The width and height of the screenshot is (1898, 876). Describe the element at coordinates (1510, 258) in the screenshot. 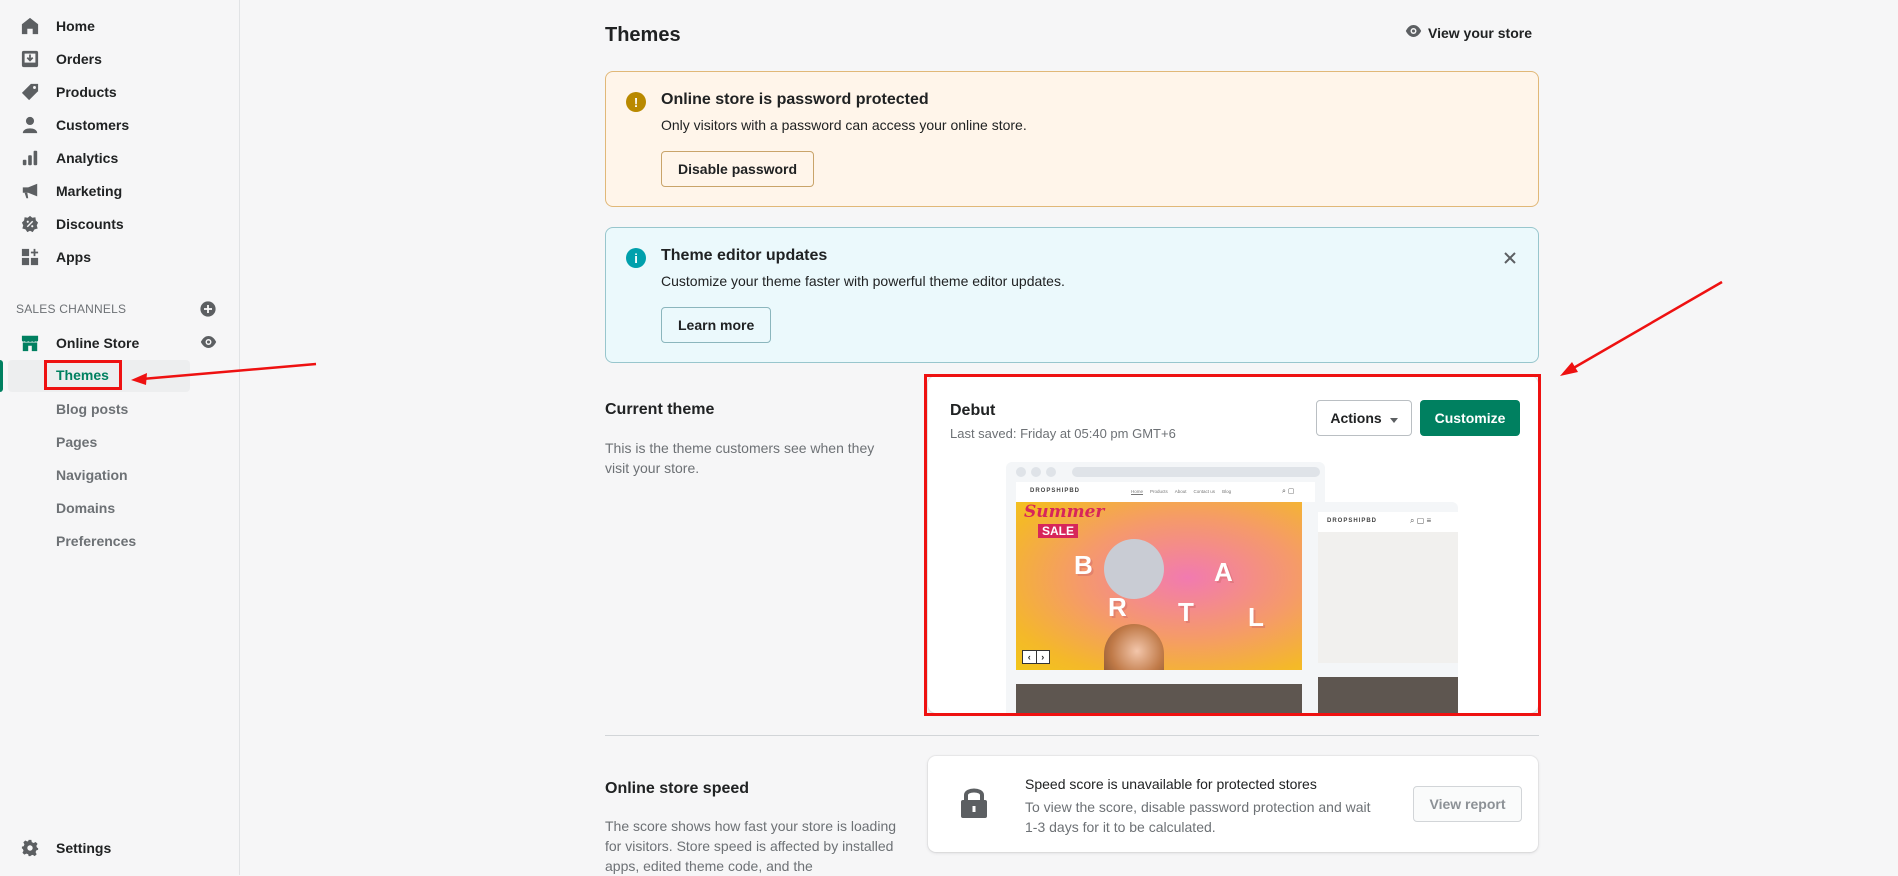

I see `close-icon` at that location.